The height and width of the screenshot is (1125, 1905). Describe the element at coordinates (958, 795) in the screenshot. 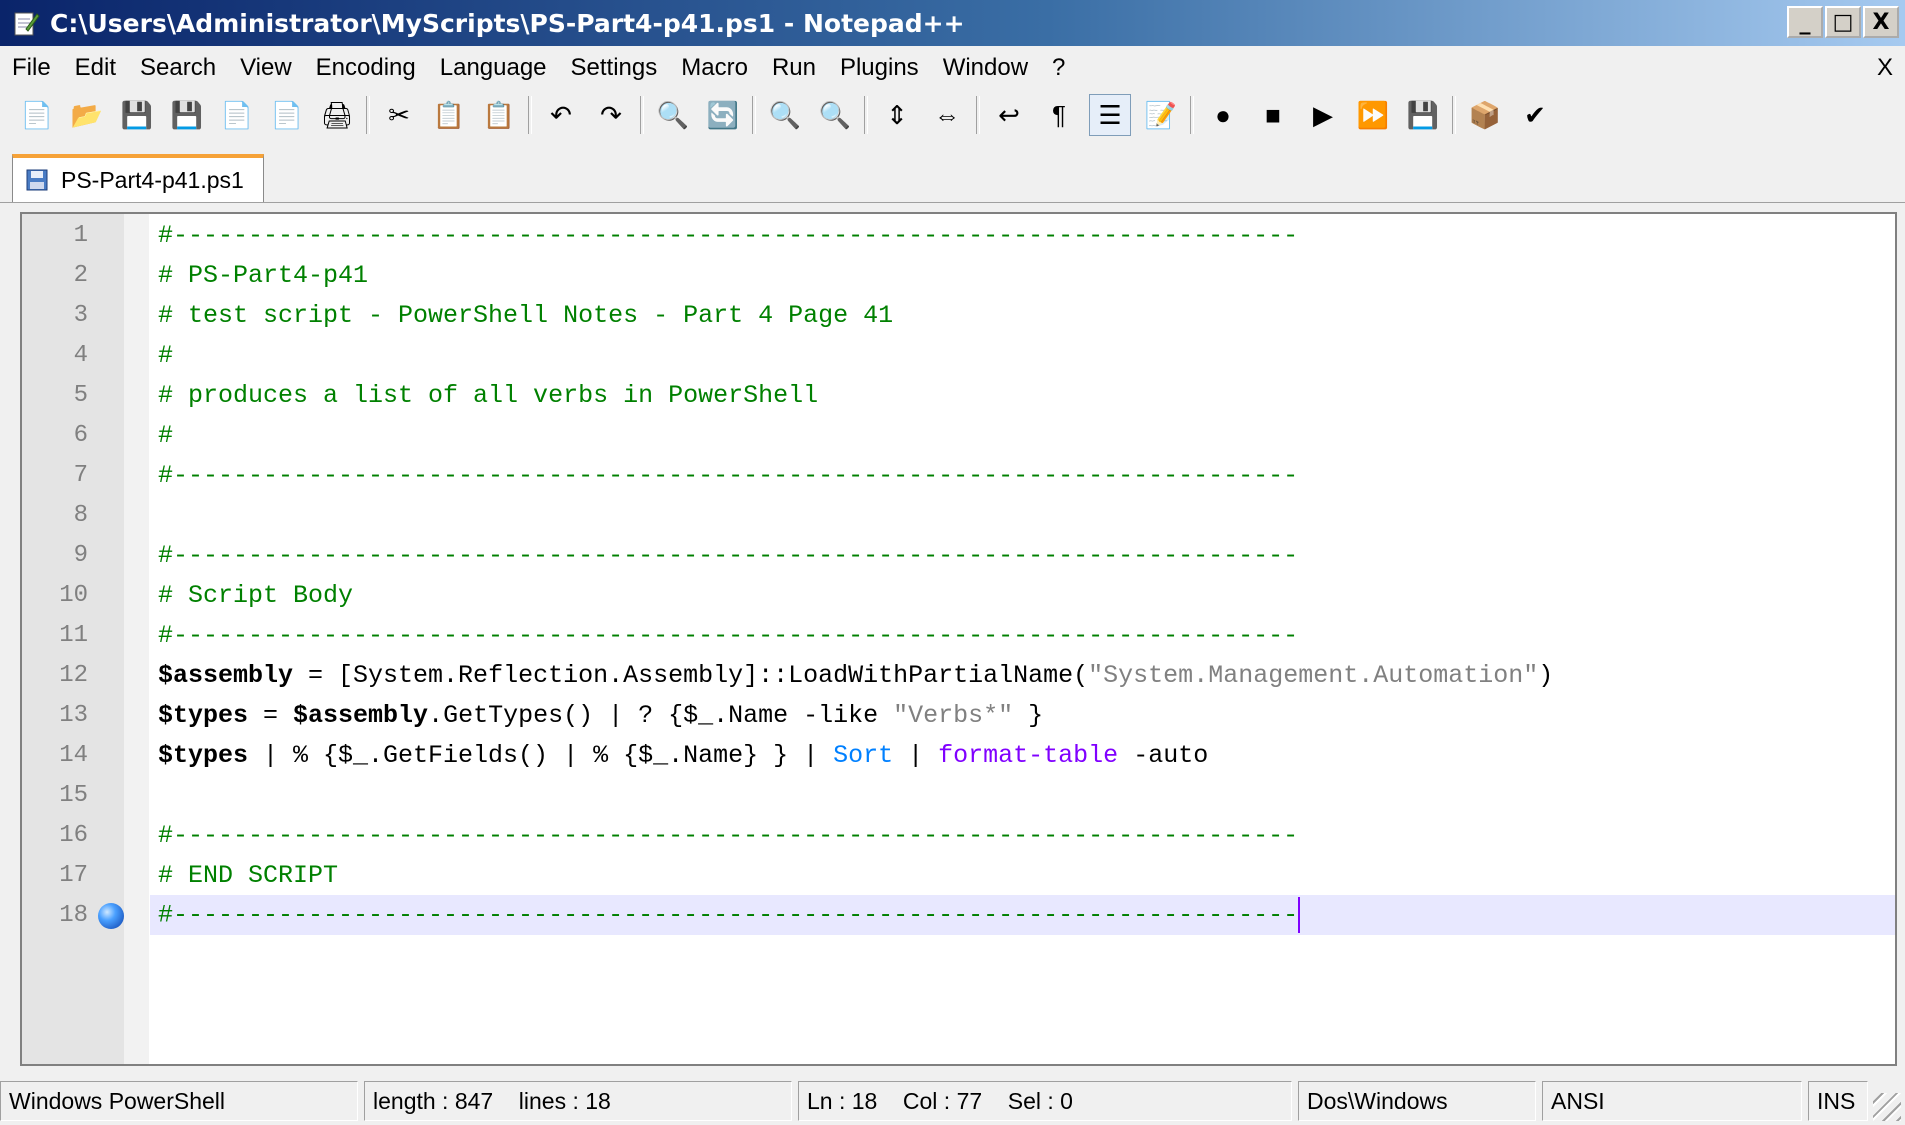

I see `code-line: 15` at that location.